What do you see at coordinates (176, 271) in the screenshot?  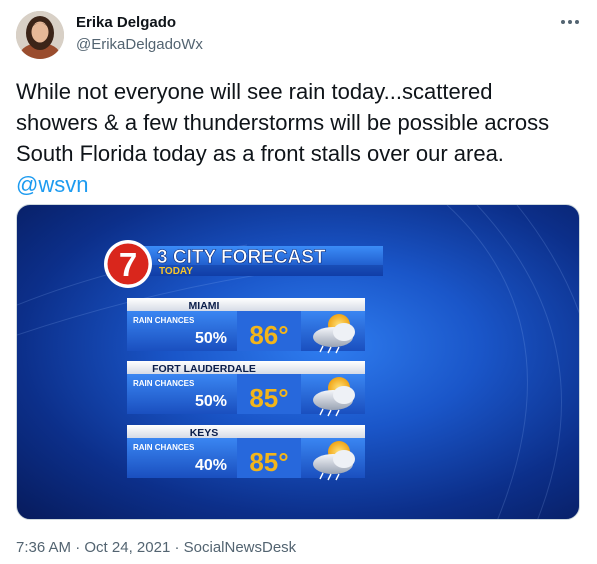 I see `forecast-subtitle: TODAY` at bounding box center [176, 271].